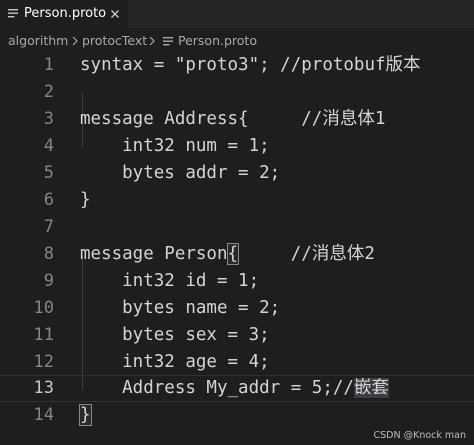 This screenshot has height=445, width=474. Describe the element at coordinates (43, 388) in the screenshot. I see `line-number: 13` at that location.